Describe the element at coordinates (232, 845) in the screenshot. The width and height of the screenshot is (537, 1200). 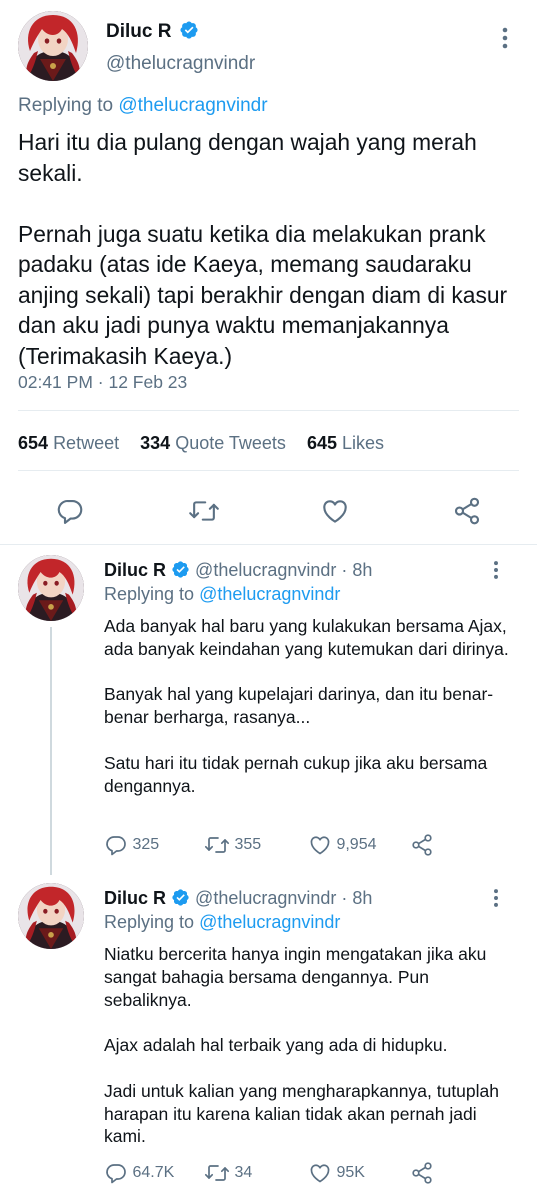
I see `retweet-button: 355` at that location.